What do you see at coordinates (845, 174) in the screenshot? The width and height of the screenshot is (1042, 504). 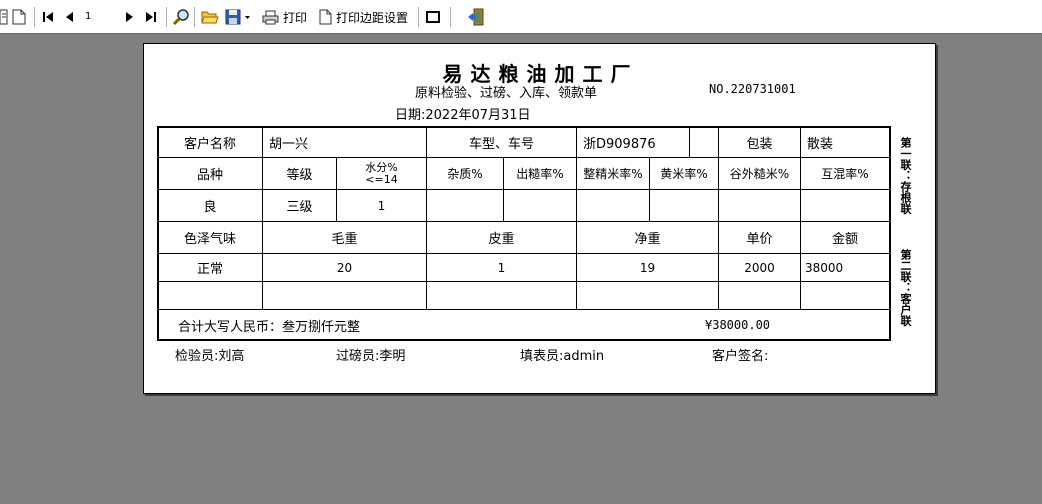 I see `mixed-rate-header: 互混率%` at bounding box center [845, 174].